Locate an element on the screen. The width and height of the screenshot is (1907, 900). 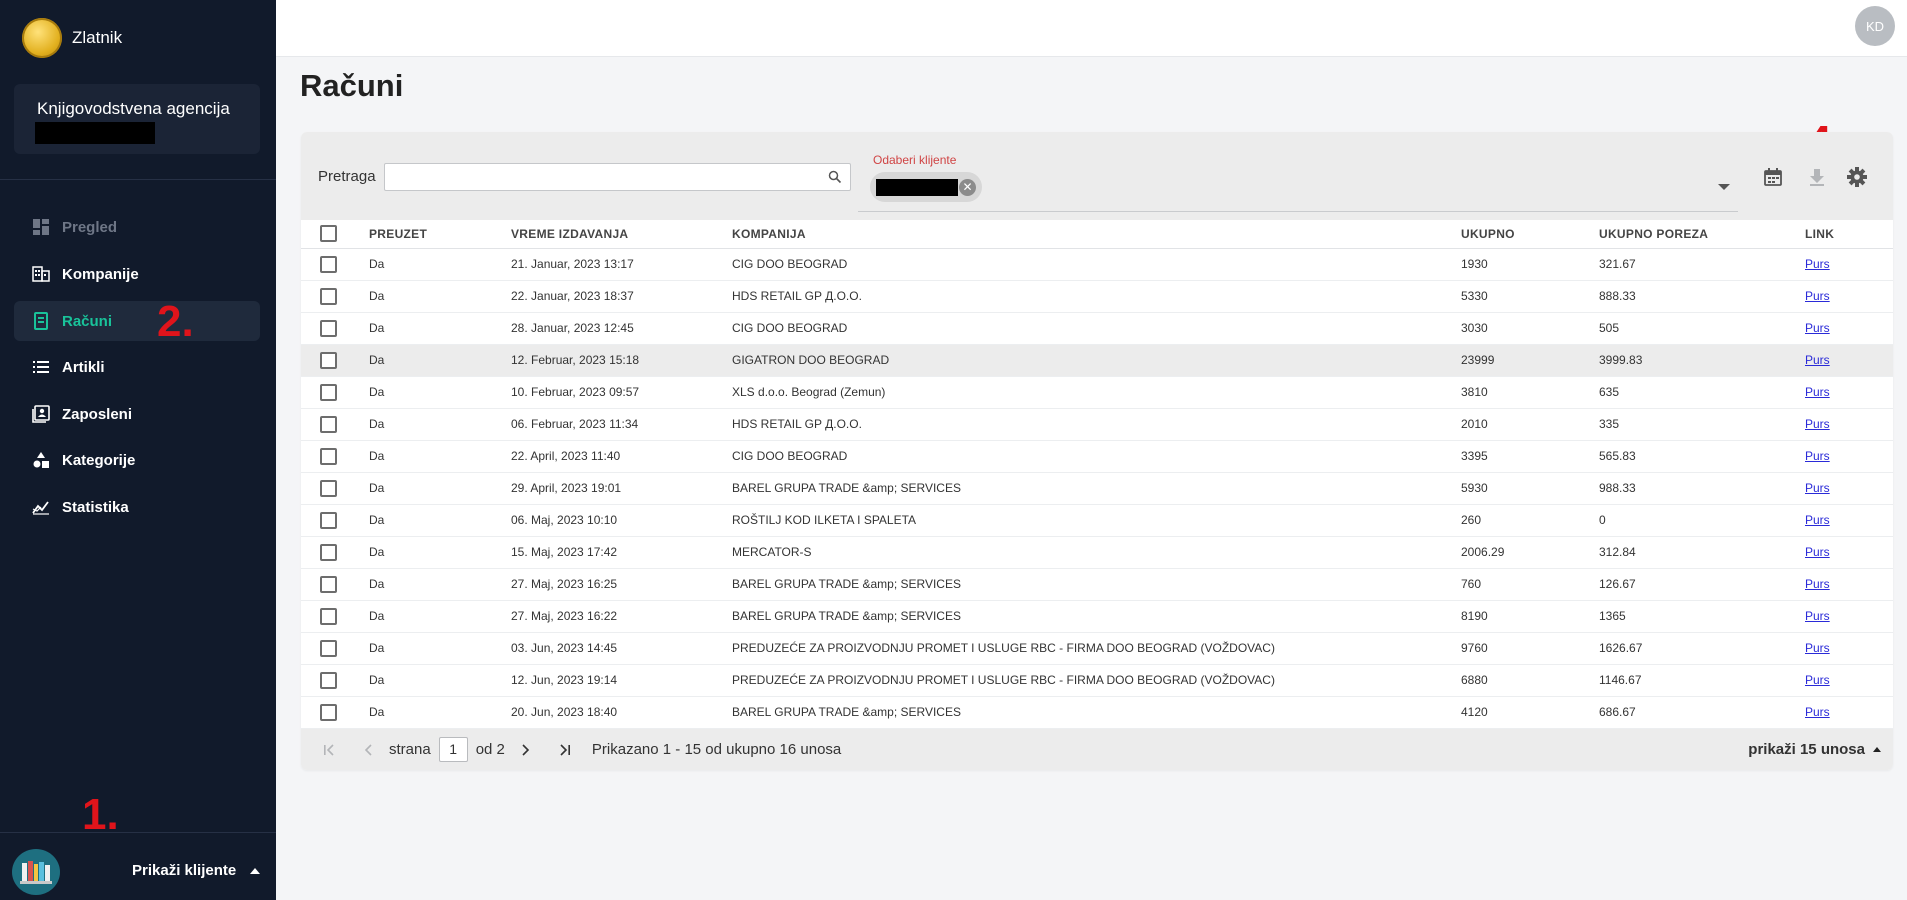
first-page-icon is located at coordinates (329, 750).